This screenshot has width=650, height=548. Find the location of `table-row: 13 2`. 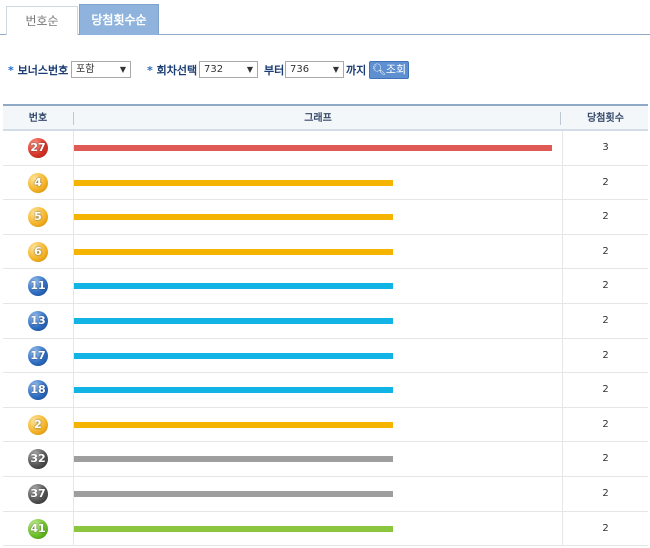

table-row: 13 2 is located at coordinates (325, 321).